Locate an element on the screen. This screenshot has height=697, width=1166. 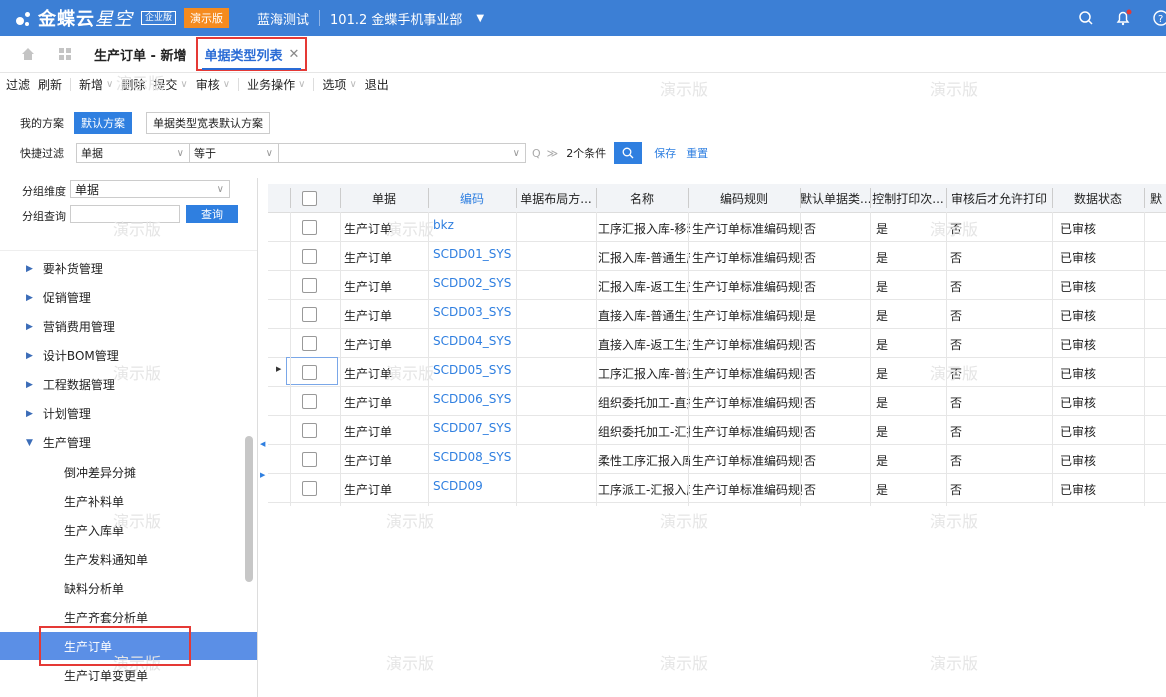
column-header: 审核后才允许打印 is located at coordinates (999, 198).